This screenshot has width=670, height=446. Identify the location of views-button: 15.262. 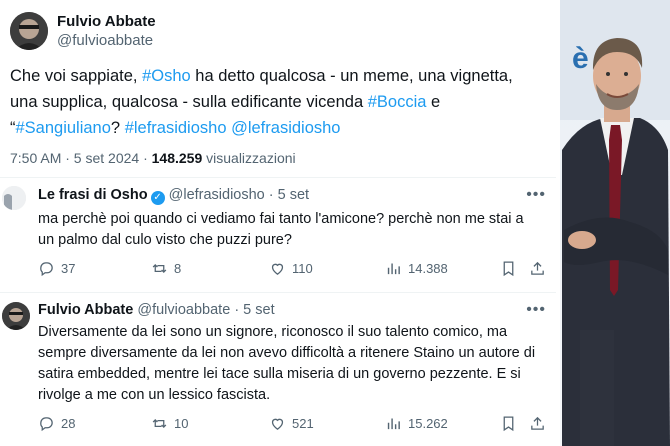
(416, 423).